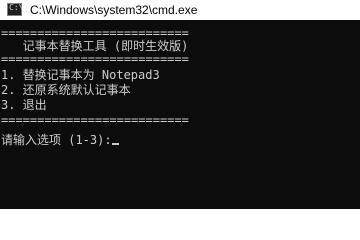  I want to click on cmd-icon-glyph: C:\_, so click(19, 7).